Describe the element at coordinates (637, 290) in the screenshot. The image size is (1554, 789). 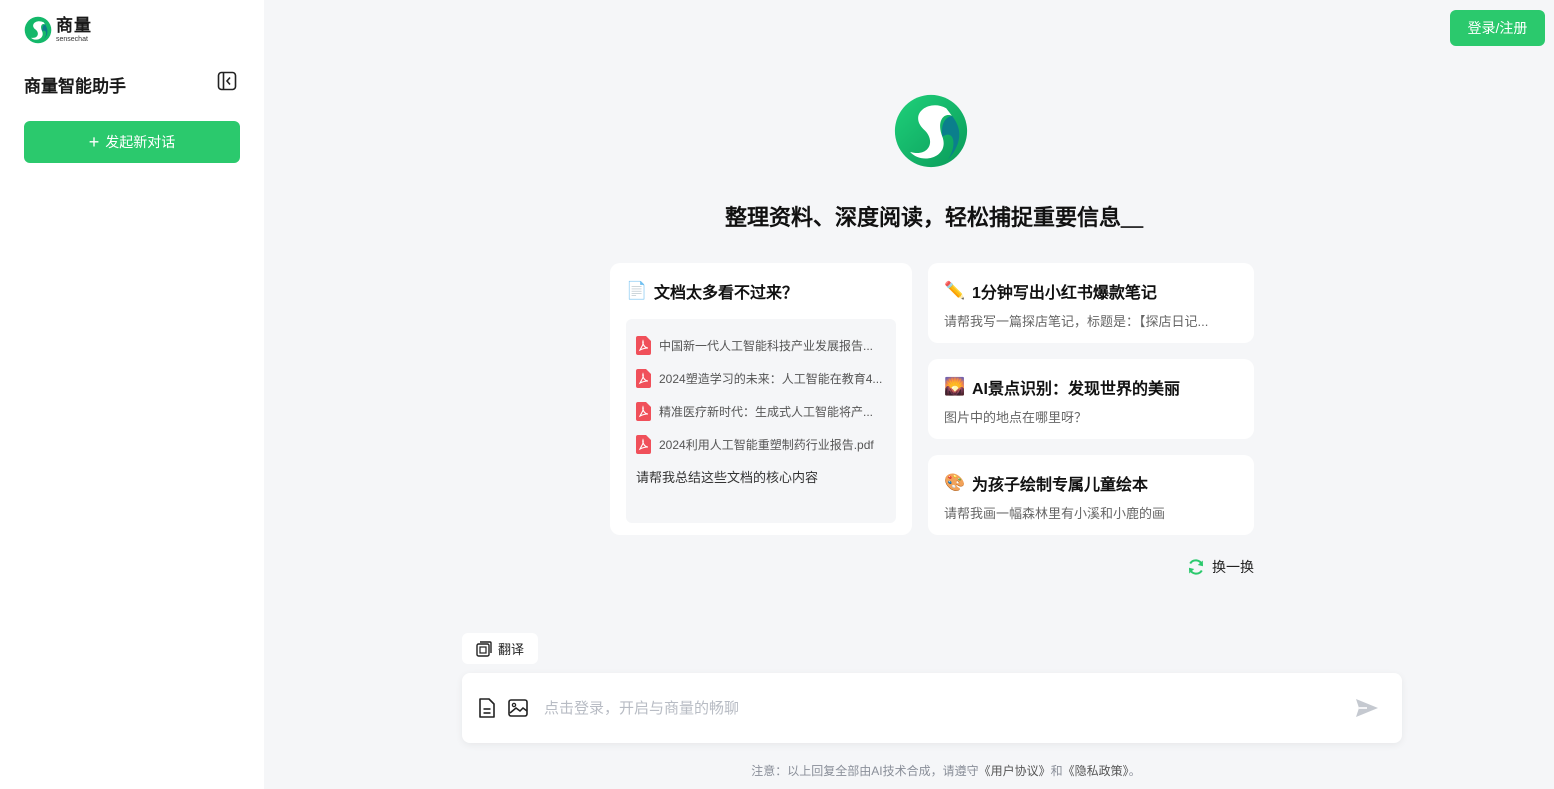
I see `document-icon: 📄` at that location.